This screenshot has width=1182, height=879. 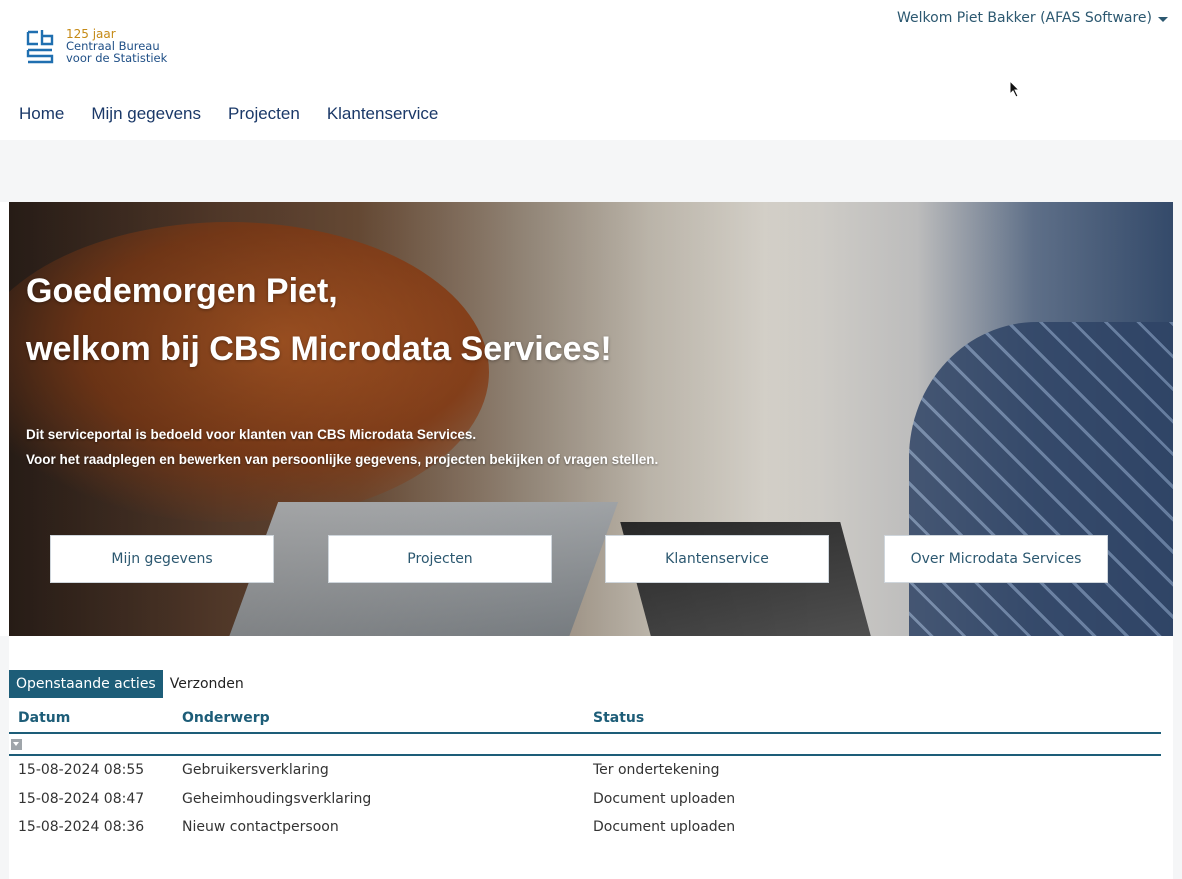 What do you see at coordinates (4, 757) in the screenshot?
I see `page-margin-left` at bounding box center [4, 757].